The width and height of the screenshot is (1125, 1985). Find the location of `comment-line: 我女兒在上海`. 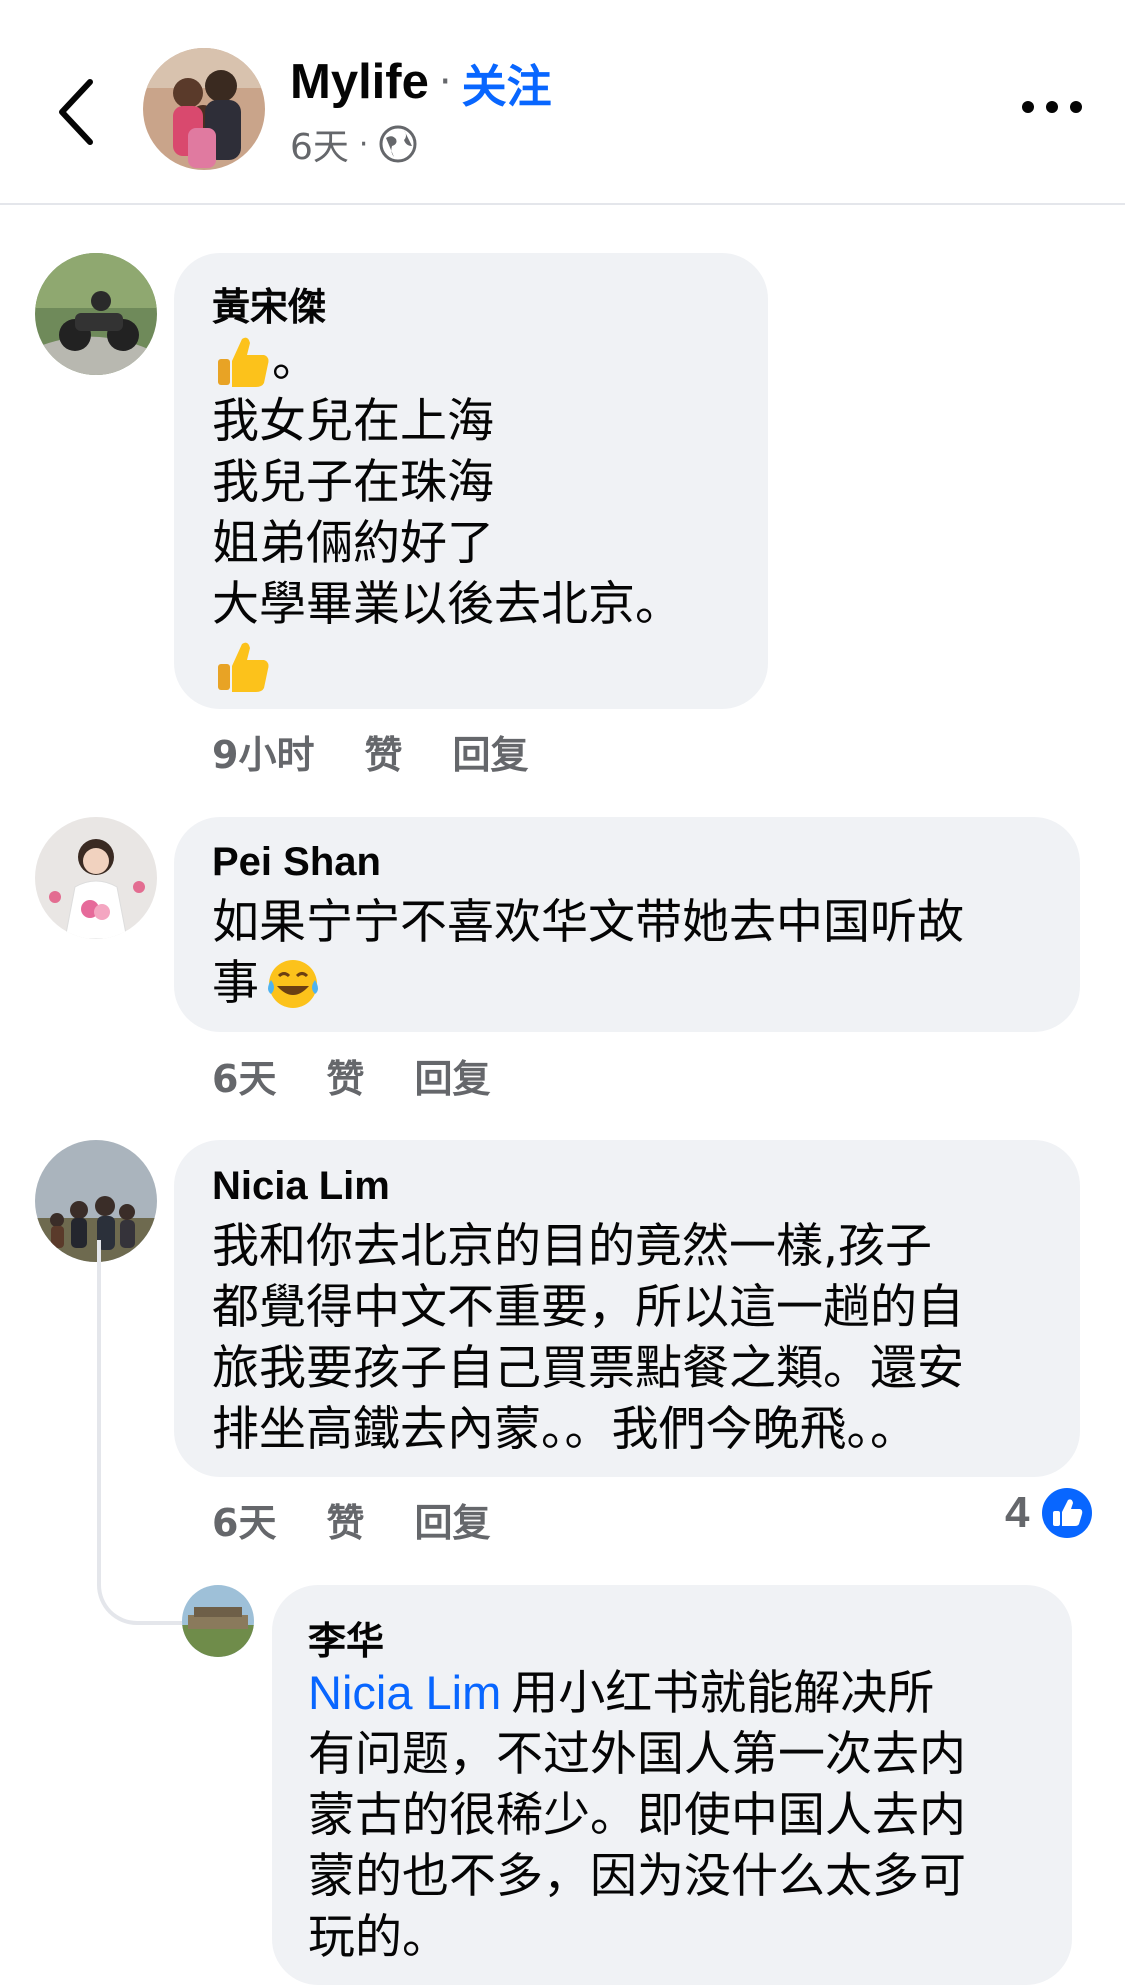

comment-line: 我女兒在上海 is located at coordinates (353, 421).